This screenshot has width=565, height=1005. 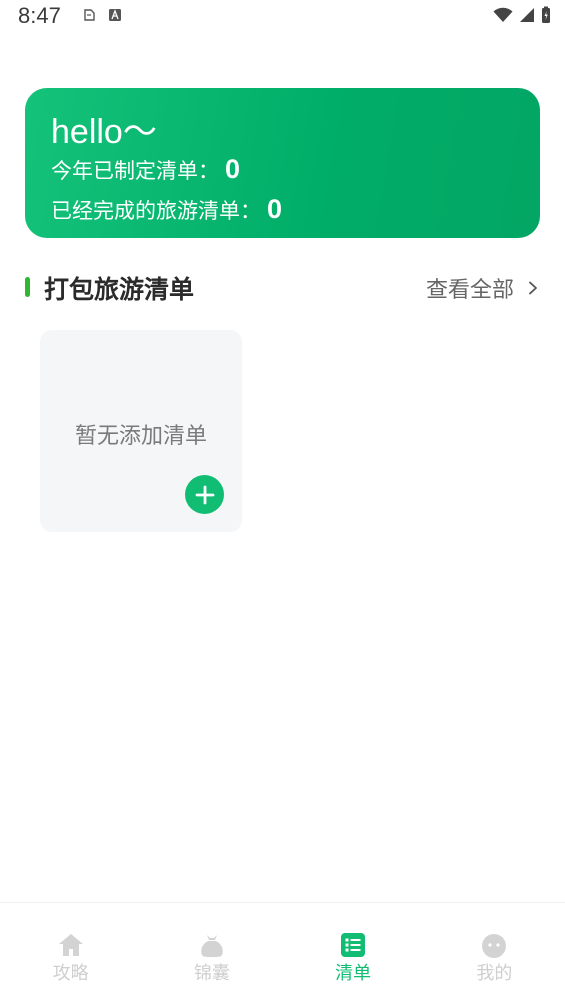 I want to click on profile-icon, so click(x=494, y=946).